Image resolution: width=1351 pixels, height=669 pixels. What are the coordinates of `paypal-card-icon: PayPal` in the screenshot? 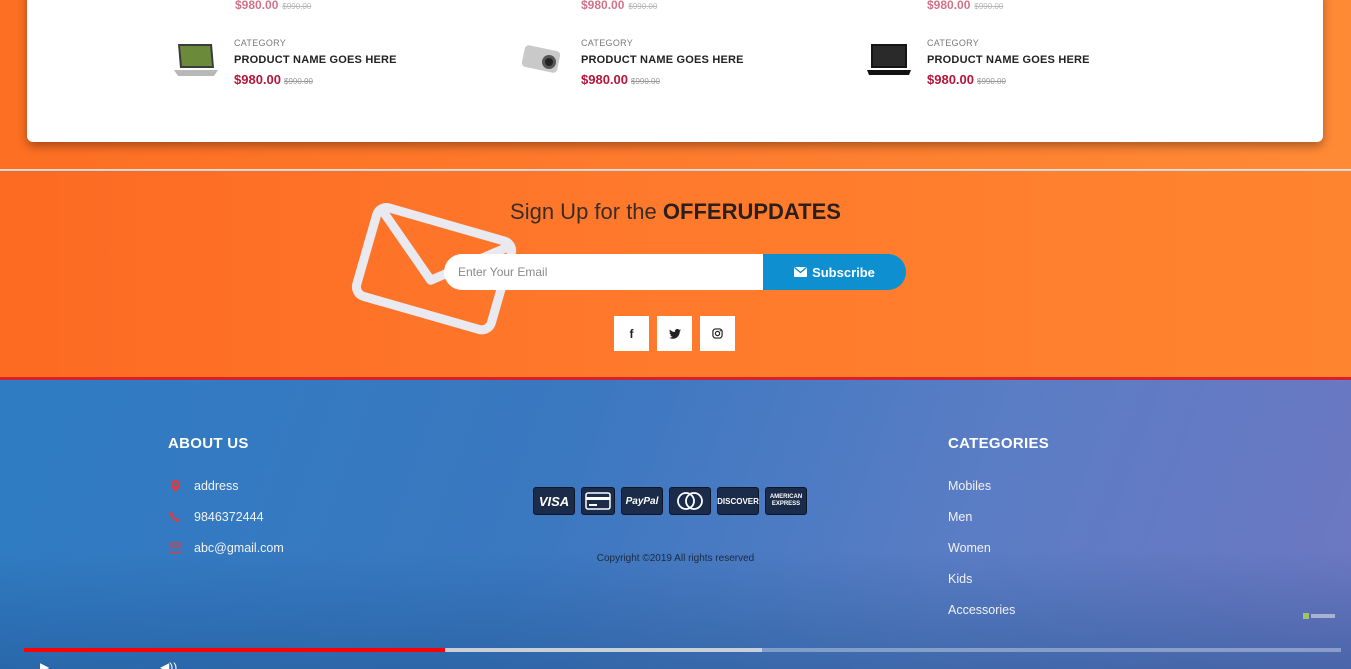 It's located at (642, 501).